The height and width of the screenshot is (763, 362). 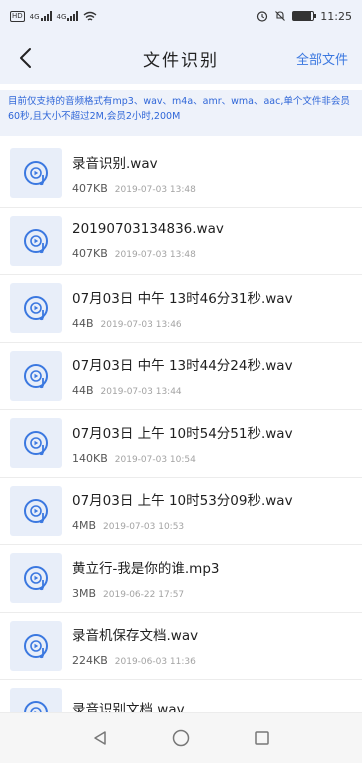 I want to click on file-meta: 3MB 2019-06-22 17:57, so click(x=145, y=593).